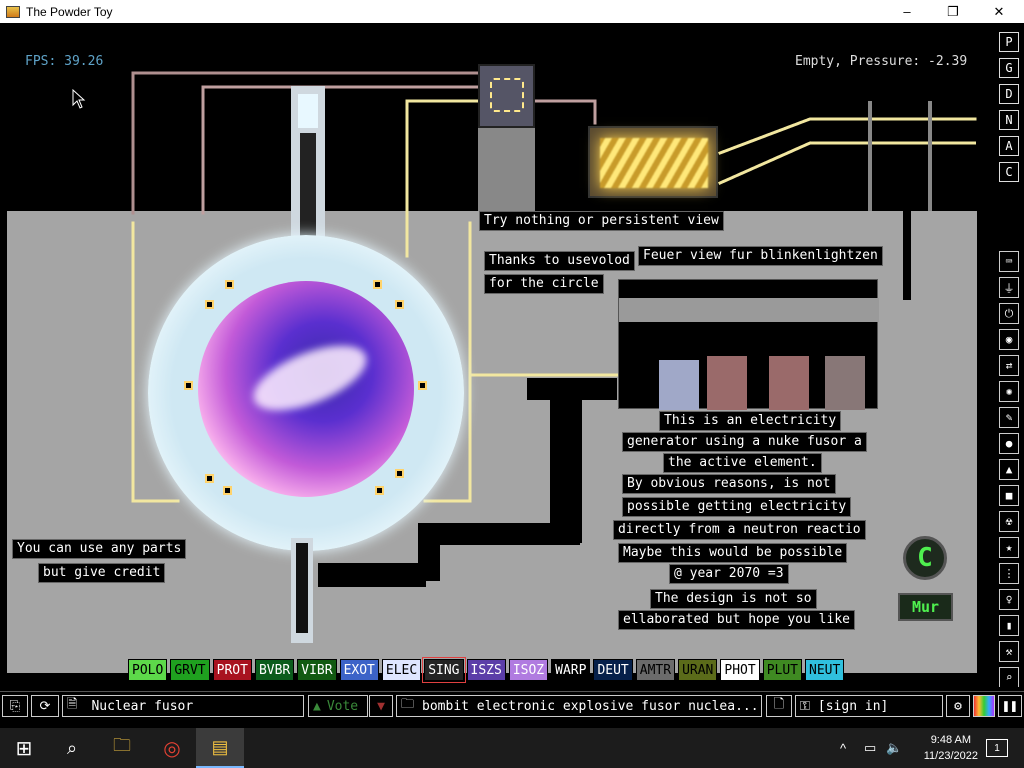 This screenshot has width=1024, height=768. I want to click on search-button: ⌕, so click(72, 748).